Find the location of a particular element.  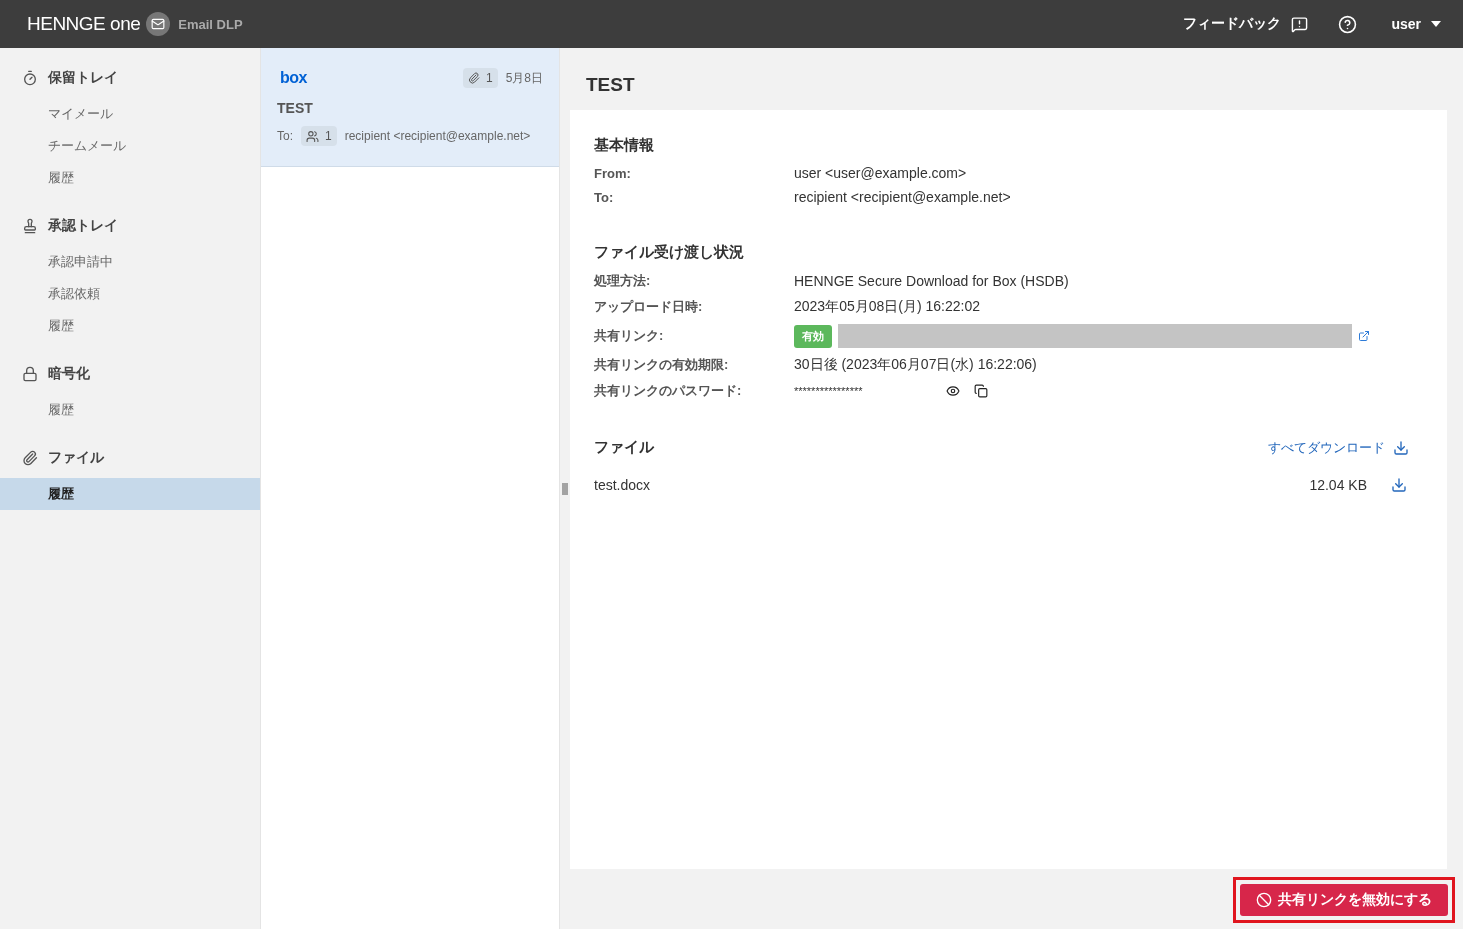

to-label: To: is located at coordinates (285, 136).